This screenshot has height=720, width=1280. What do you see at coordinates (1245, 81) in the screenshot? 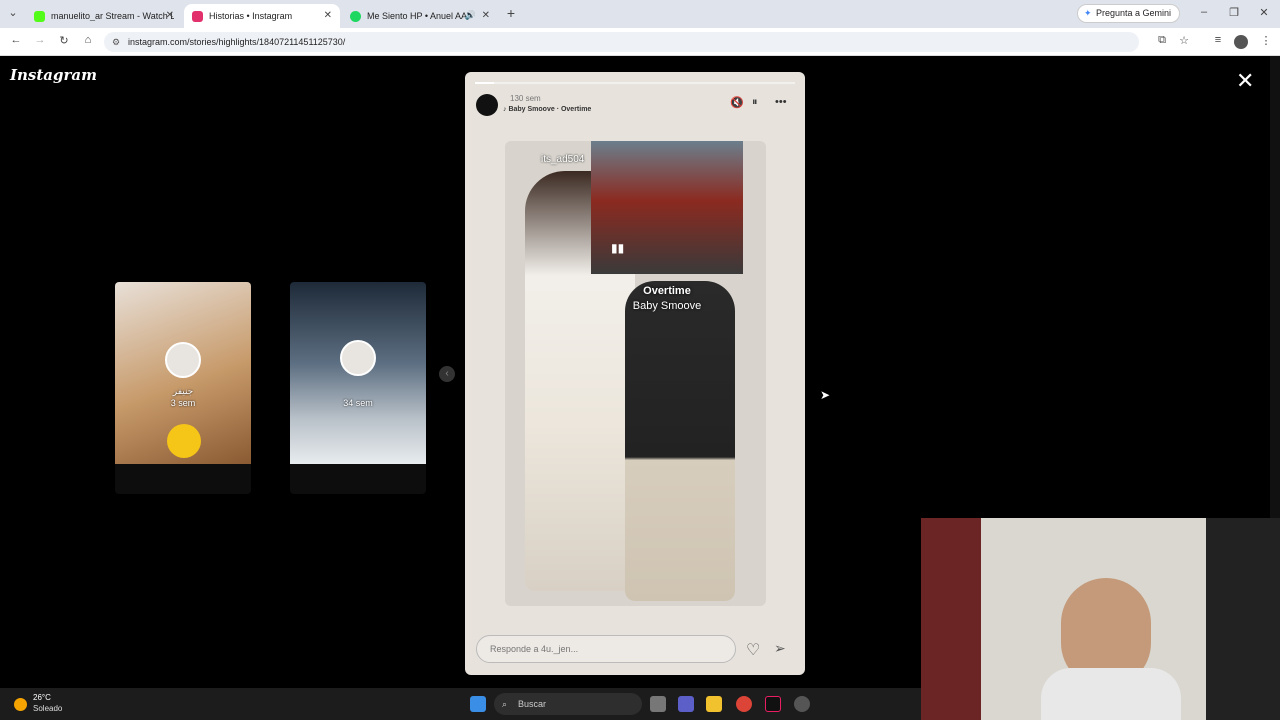
I see `close-stories-icon: ✕` at bounding box center [1245, 81].